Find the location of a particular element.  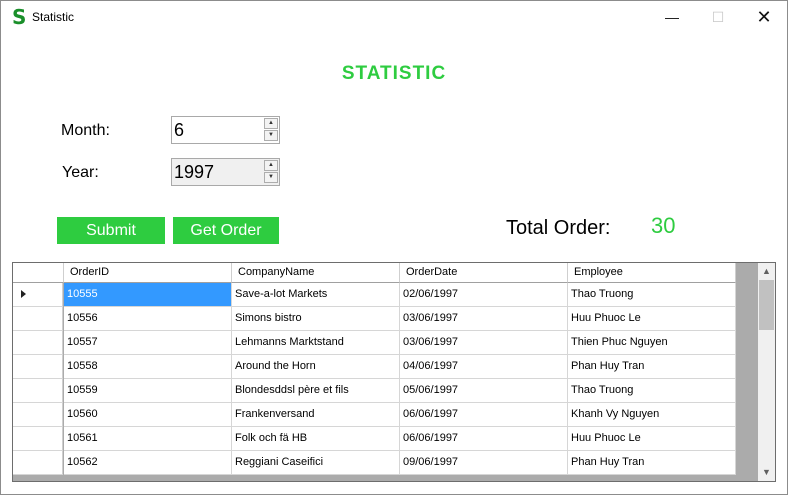

month-label: Month: is located at coordinates (85, 130).